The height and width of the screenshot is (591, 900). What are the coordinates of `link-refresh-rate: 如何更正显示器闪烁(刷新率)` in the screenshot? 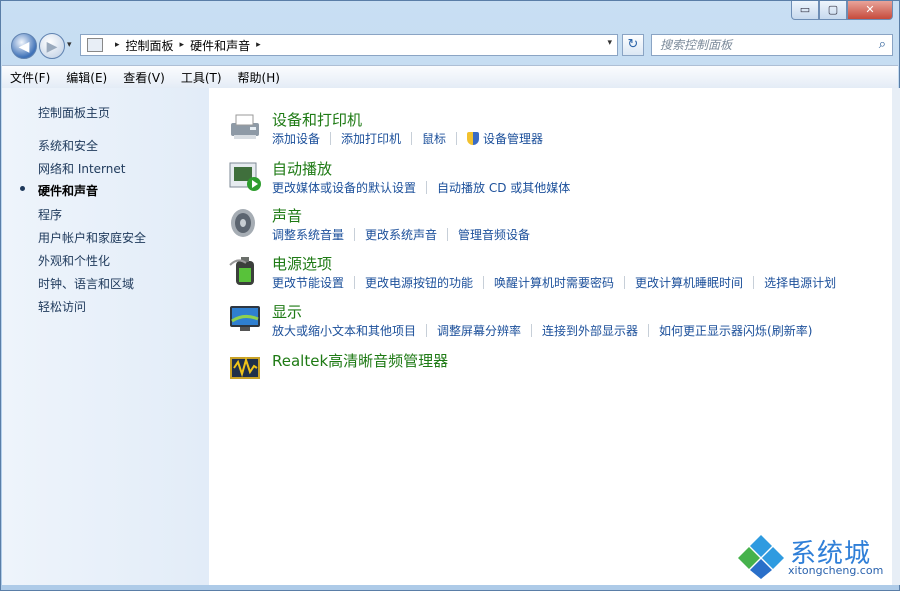 It's located at (735, 330).